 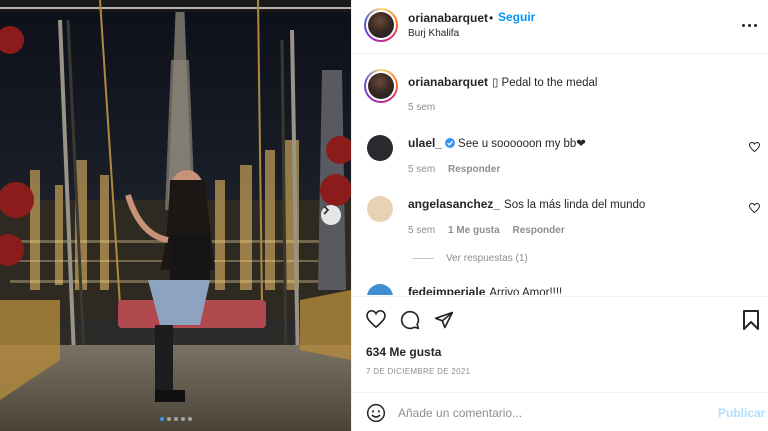 I want to click on comment-input, so click(x=548, y=413).